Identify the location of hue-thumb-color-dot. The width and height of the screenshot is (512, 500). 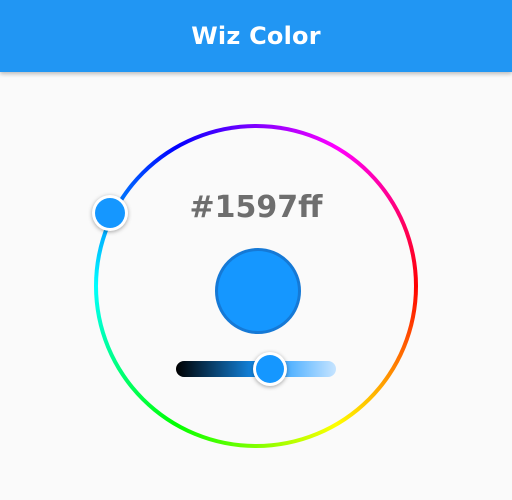
(110, 213).